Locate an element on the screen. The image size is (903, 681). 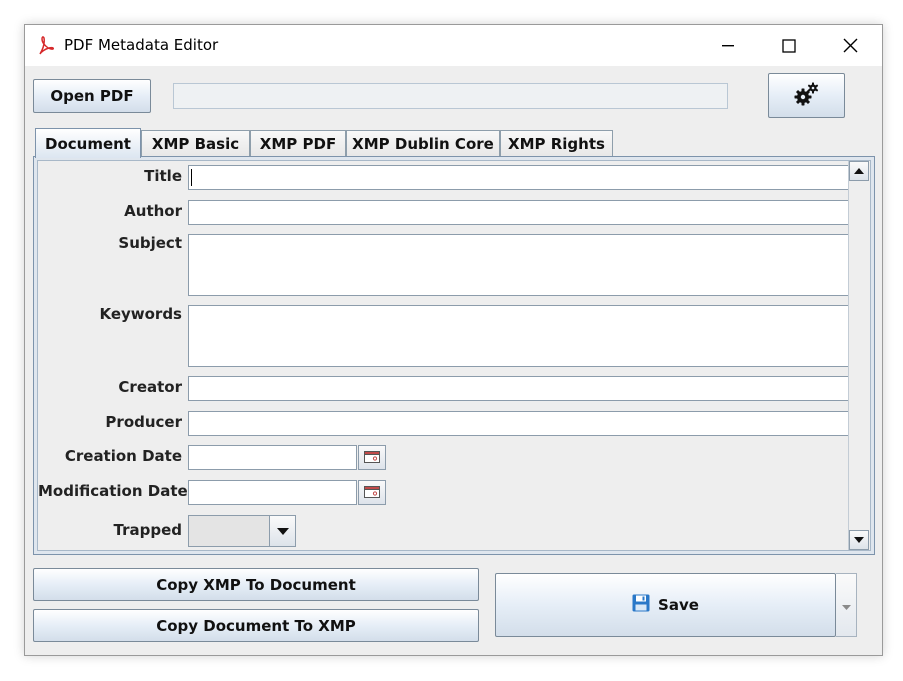
tab-xmp-dublin-core: XMP Dublin Core is located at coordinates (423, 143).